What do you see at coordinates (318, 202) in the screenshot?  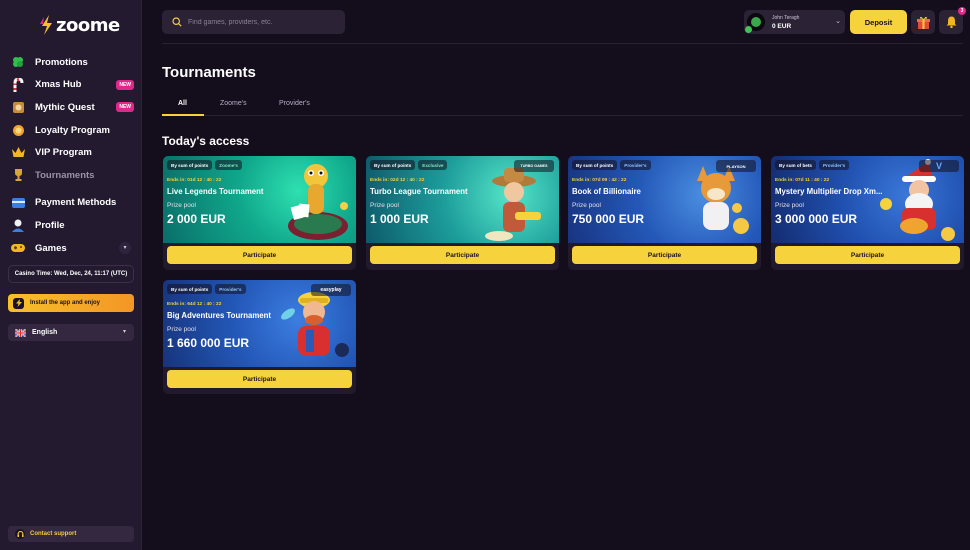 I see `lizard-dealer-art` at bounding box center [318, 202].